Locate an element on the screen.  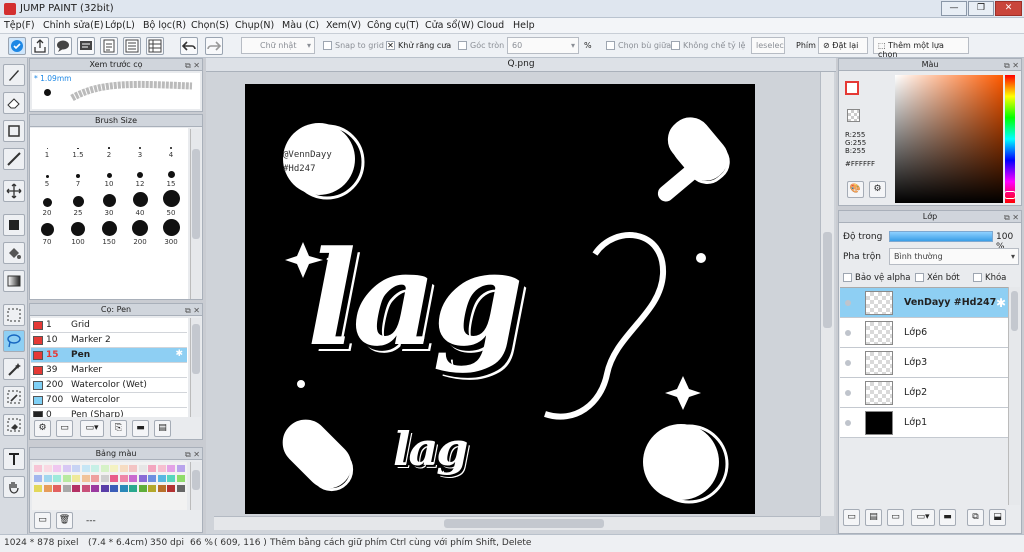
magic-wand-tool is located at coordinates (14, 369).